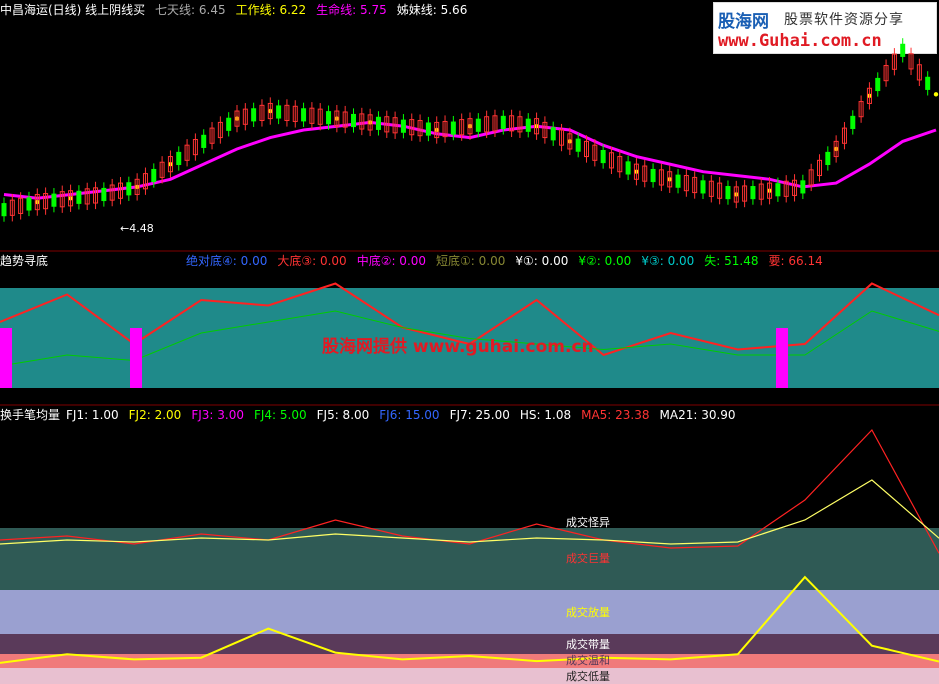 The image size is (939, 684). Describe the element at coordinates (469, 559) in the screenshot. I see `zone-guaiyi` at that location.